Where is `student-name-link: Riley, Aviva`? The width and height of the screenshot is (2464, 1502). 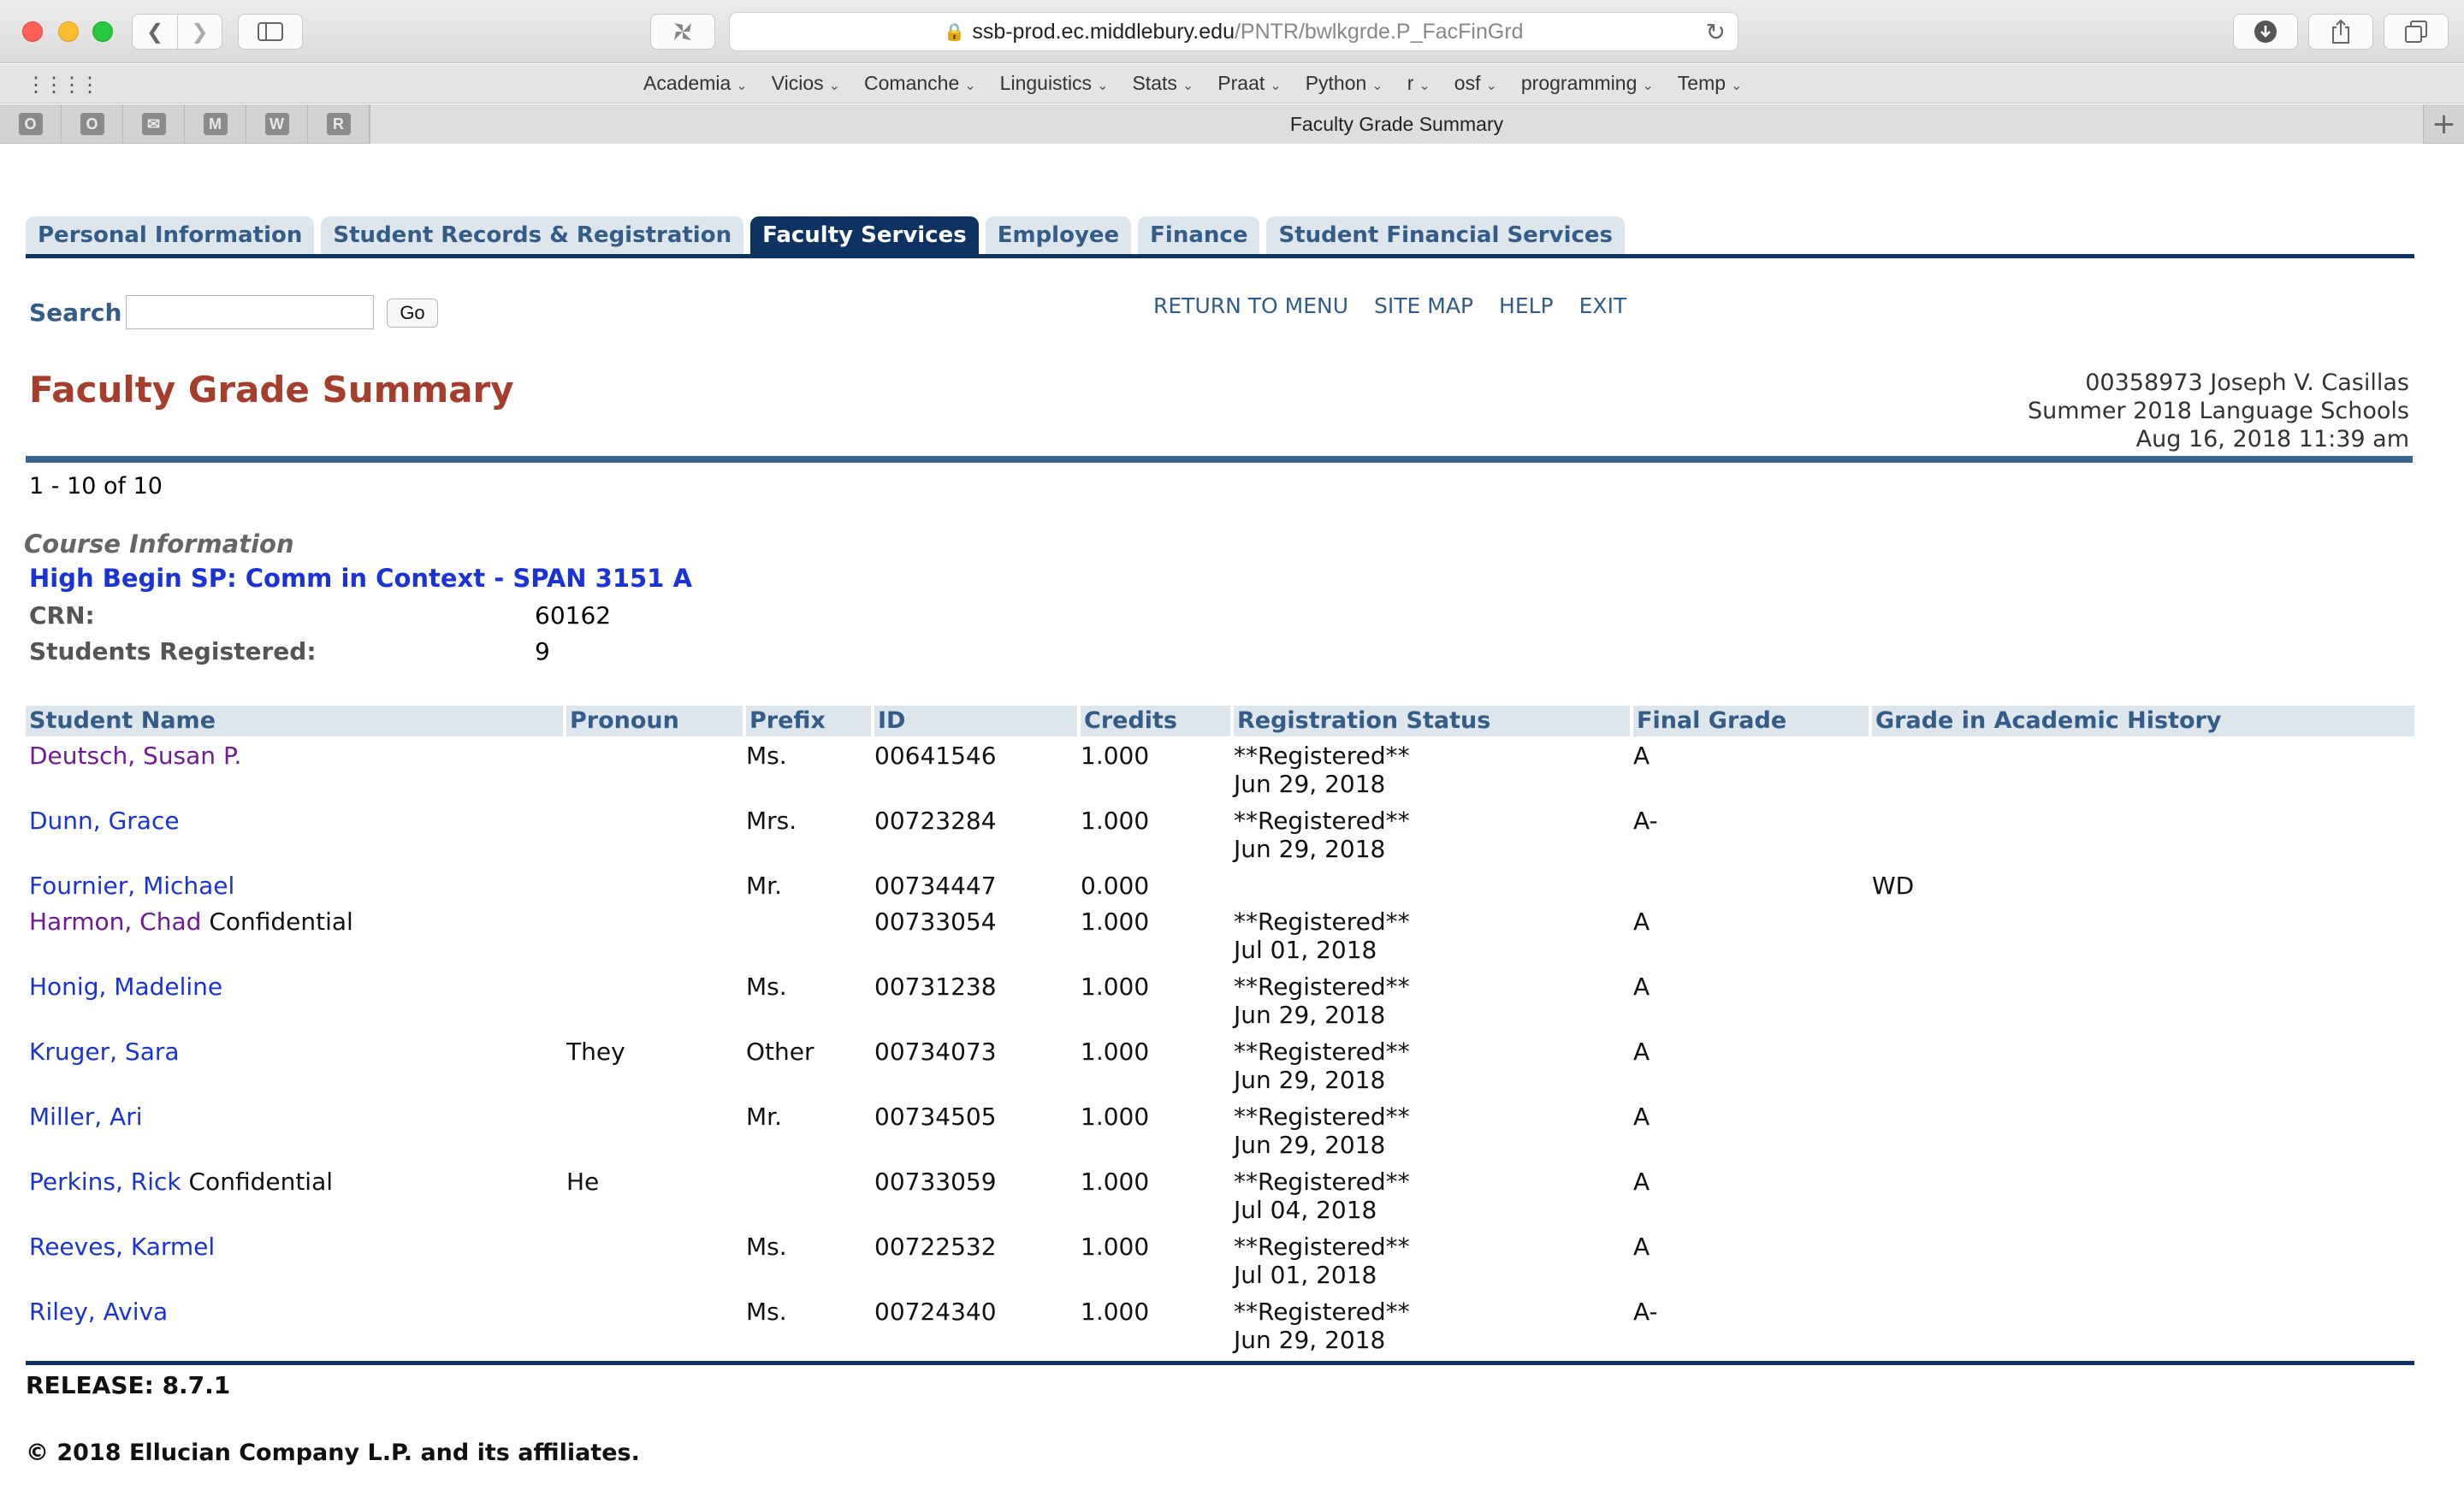 student-name-link: Riley, Aviva is located at coordinates (98, 1312).